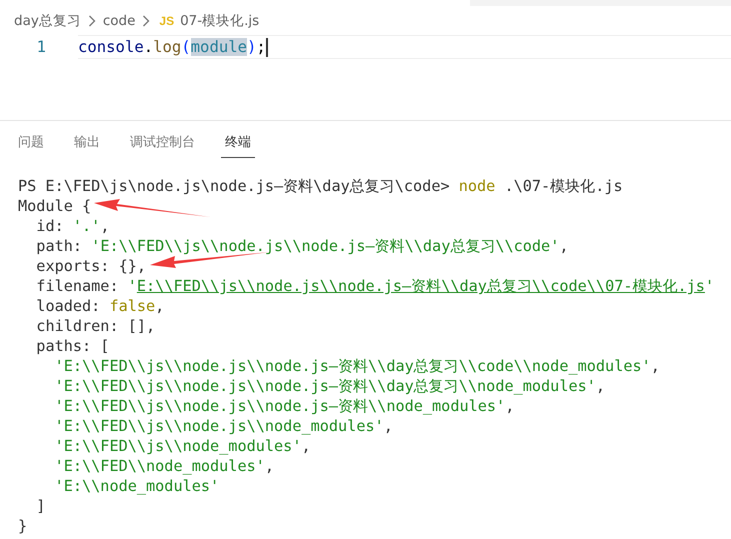 This screenshot has width=731, height=539. What do you see at coordinates (69, 306) in the screenshot?
I see `terminal-text: loaded:` at bounding box center [69, 306].